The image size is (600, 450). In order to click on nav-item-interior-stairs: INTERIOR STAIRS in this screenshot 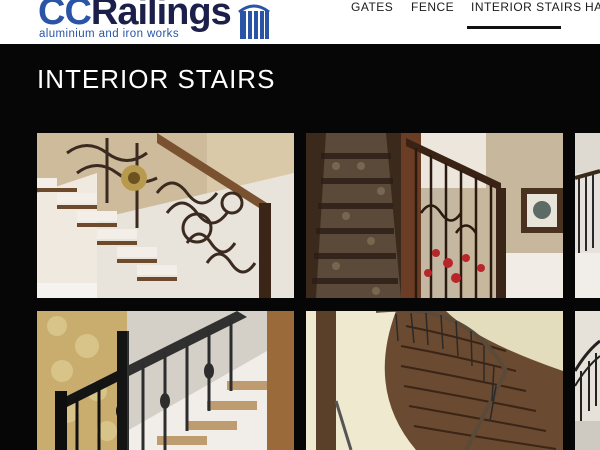, I will do `click(526, 7)`.